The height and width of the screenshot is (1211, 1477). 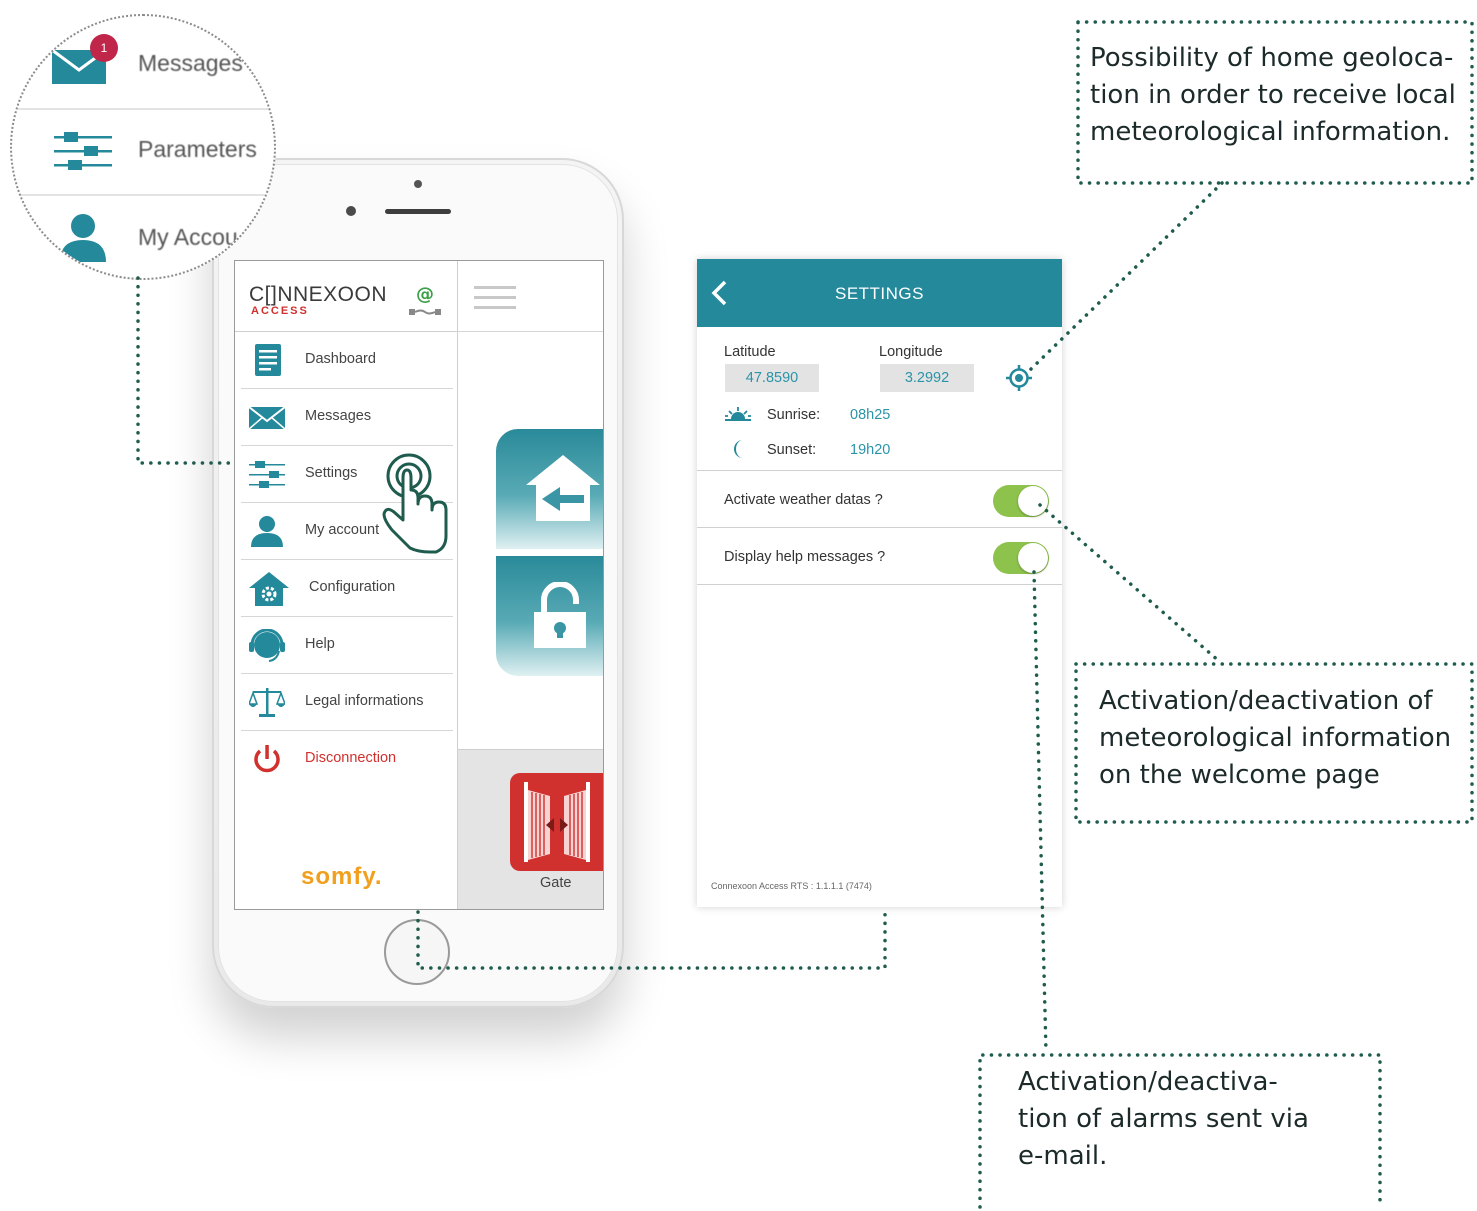 What do you see at coordinates (1063, 1156) in the screenshot?
I see `callout-alarms-line-3: e-mail.` at bounding box center [1063, 1156].